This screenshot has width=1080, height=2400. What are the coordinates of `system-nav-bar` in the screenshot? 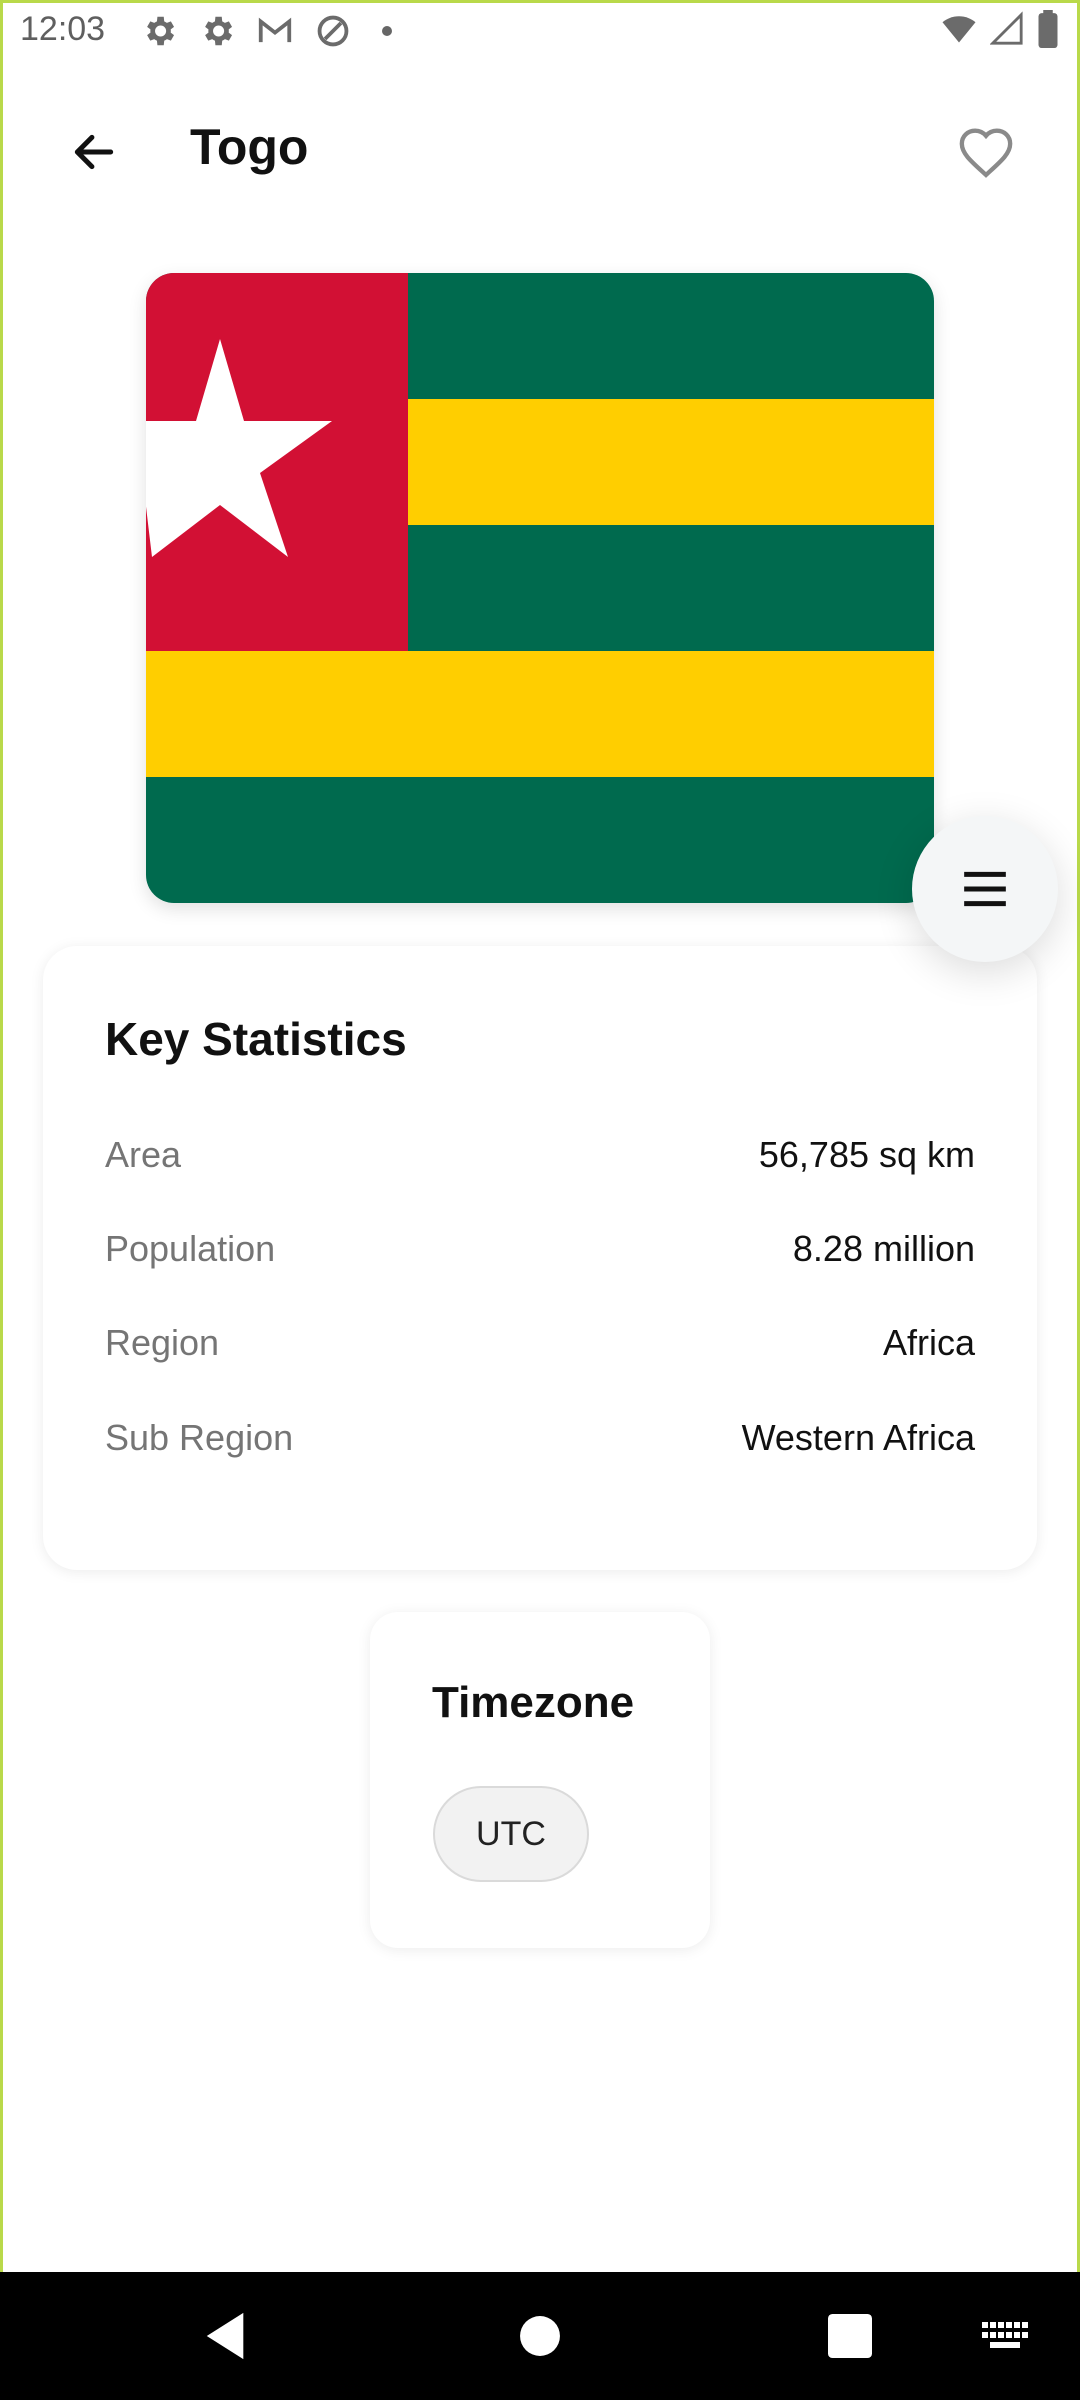 It's located at (540, 2336).